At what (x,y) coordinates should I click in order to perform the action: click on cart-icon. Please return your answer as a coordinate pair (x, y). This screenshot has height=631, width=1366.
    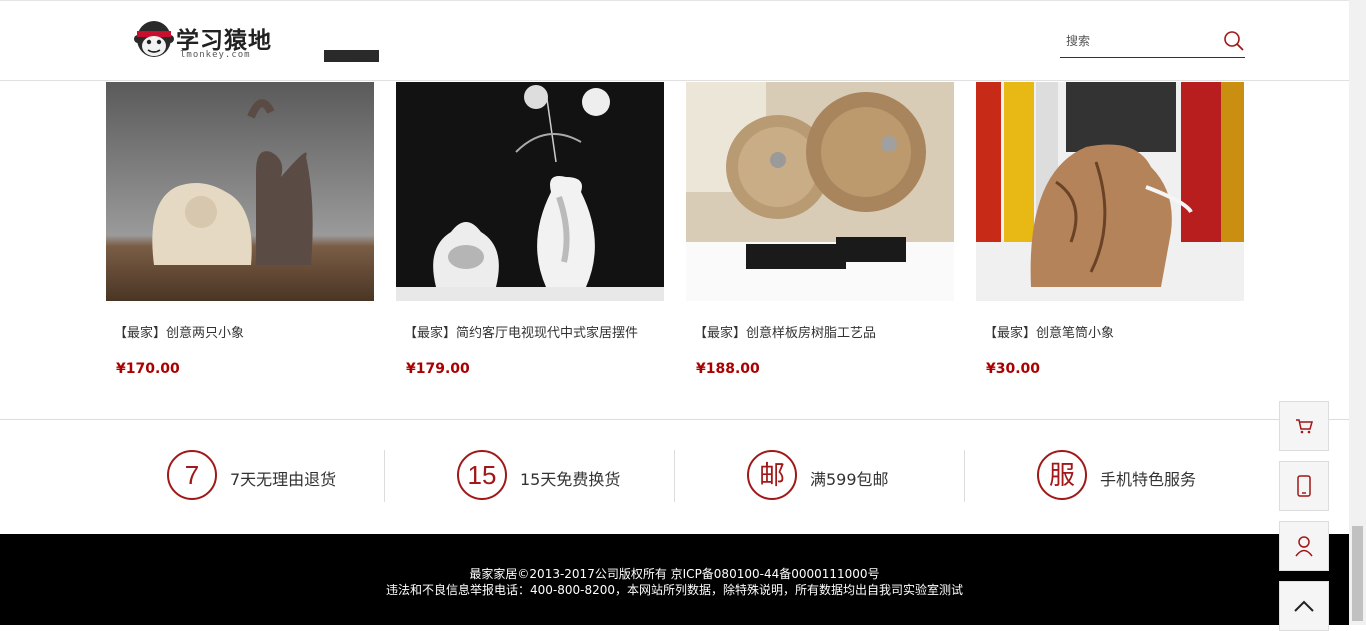
    Looking at the image, I should click on (1304, 426).